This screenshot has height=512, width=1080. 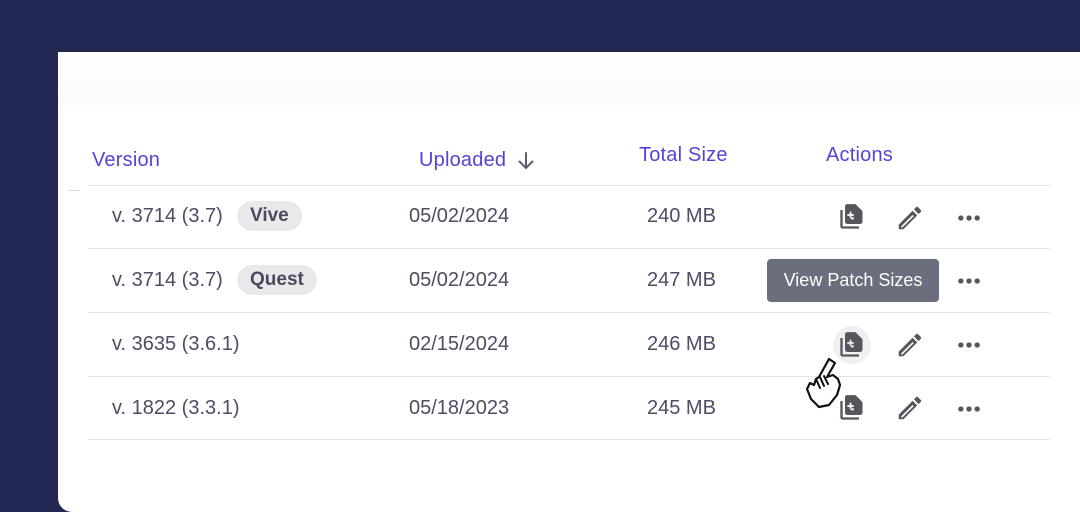 What do you see at coordinates (277, 280) in the screenshot?
I see `platform-badge: Quest` at bounding box center [277, 280].